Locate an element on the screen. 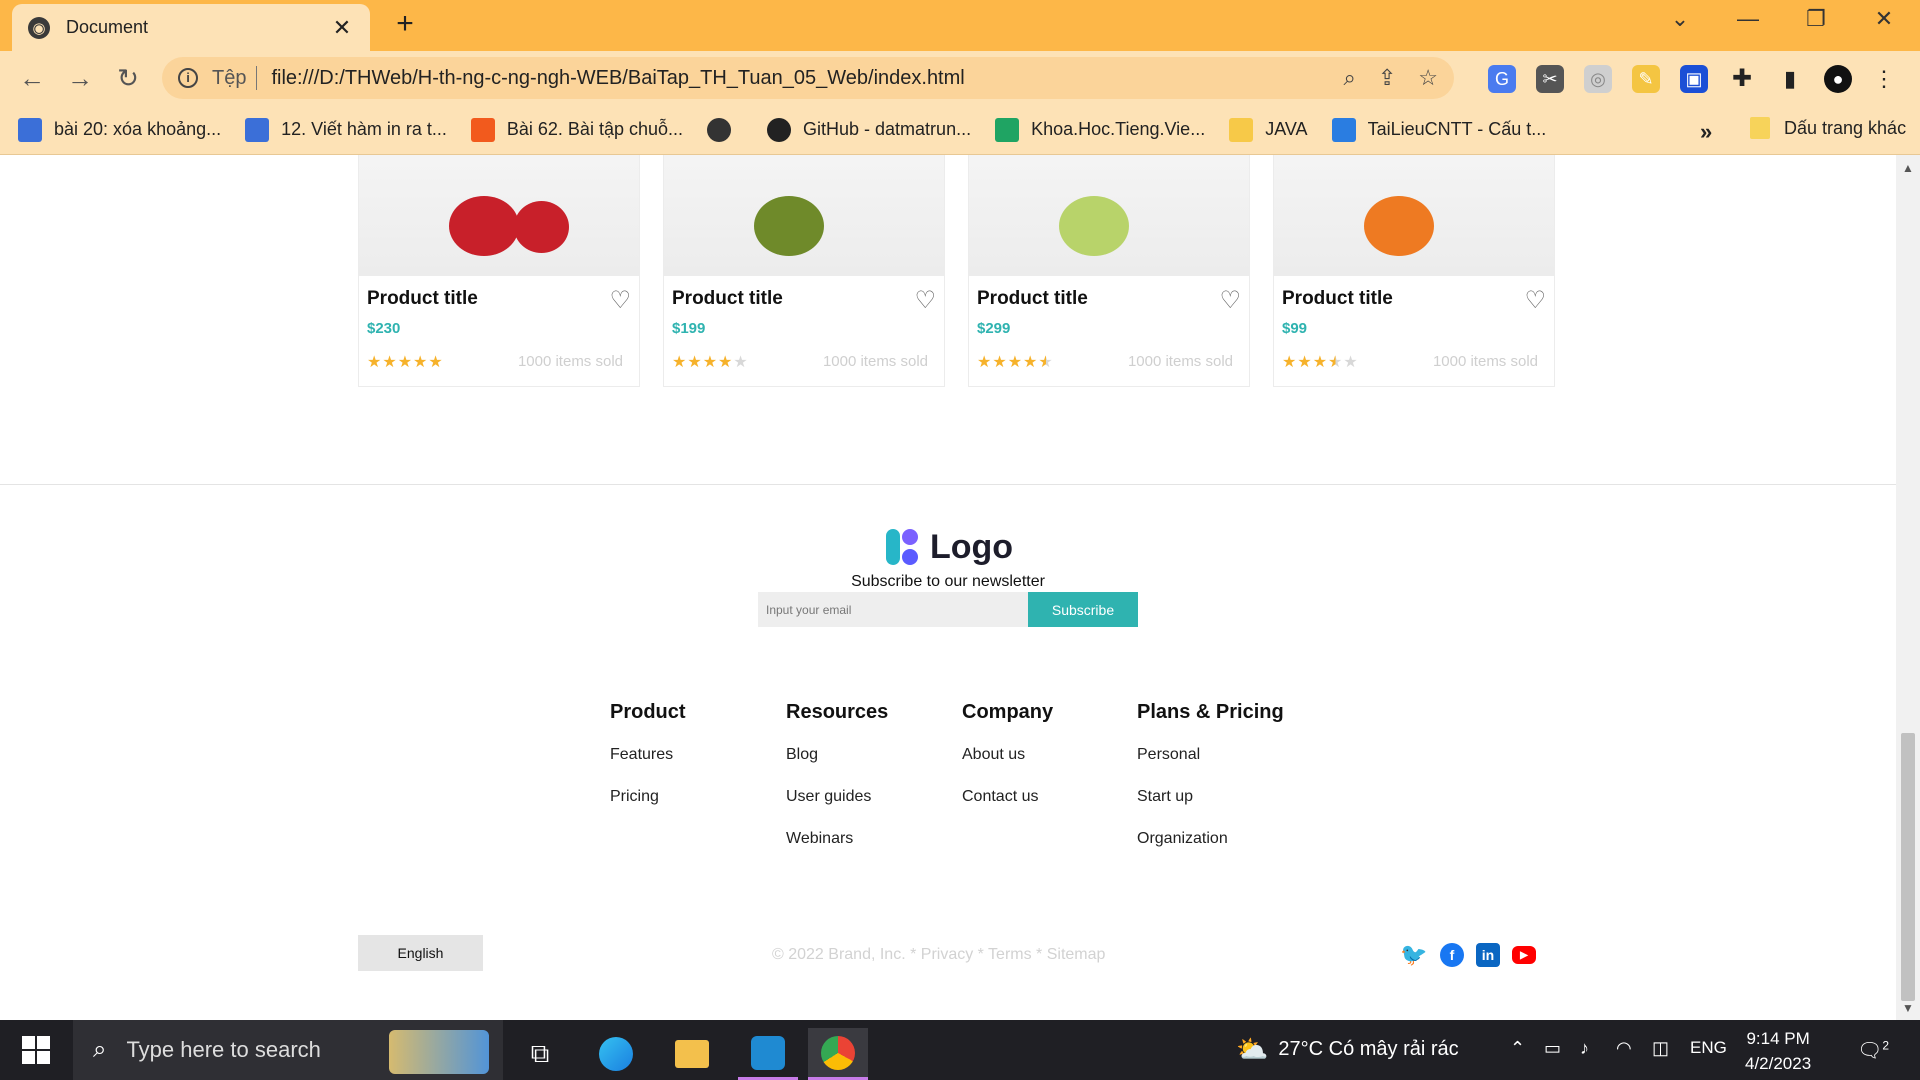 The width and height of the screenshot is (1920, 1080). scroll-up-arrow: ▲ is located at coordinates (1908, 168).